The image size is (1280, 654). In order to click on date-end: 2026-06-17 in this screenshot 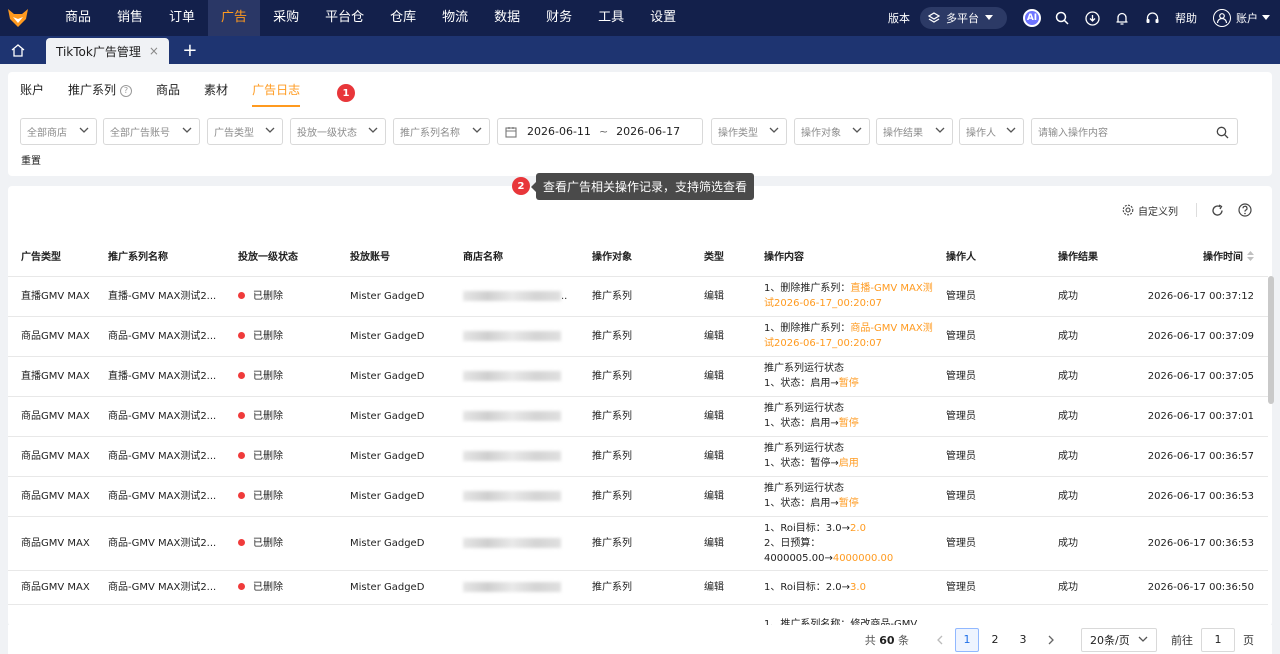, I will do `click(648, 131)`.